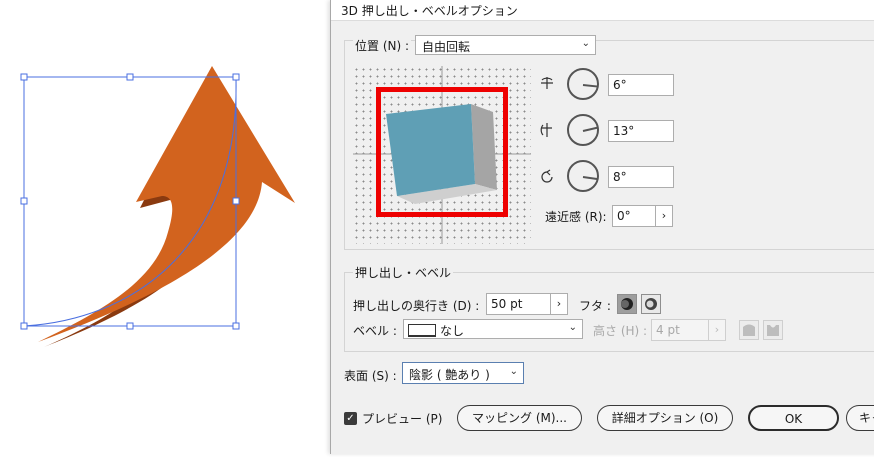  I want to click on perspective-slider-button: ›, so click(664, 216).